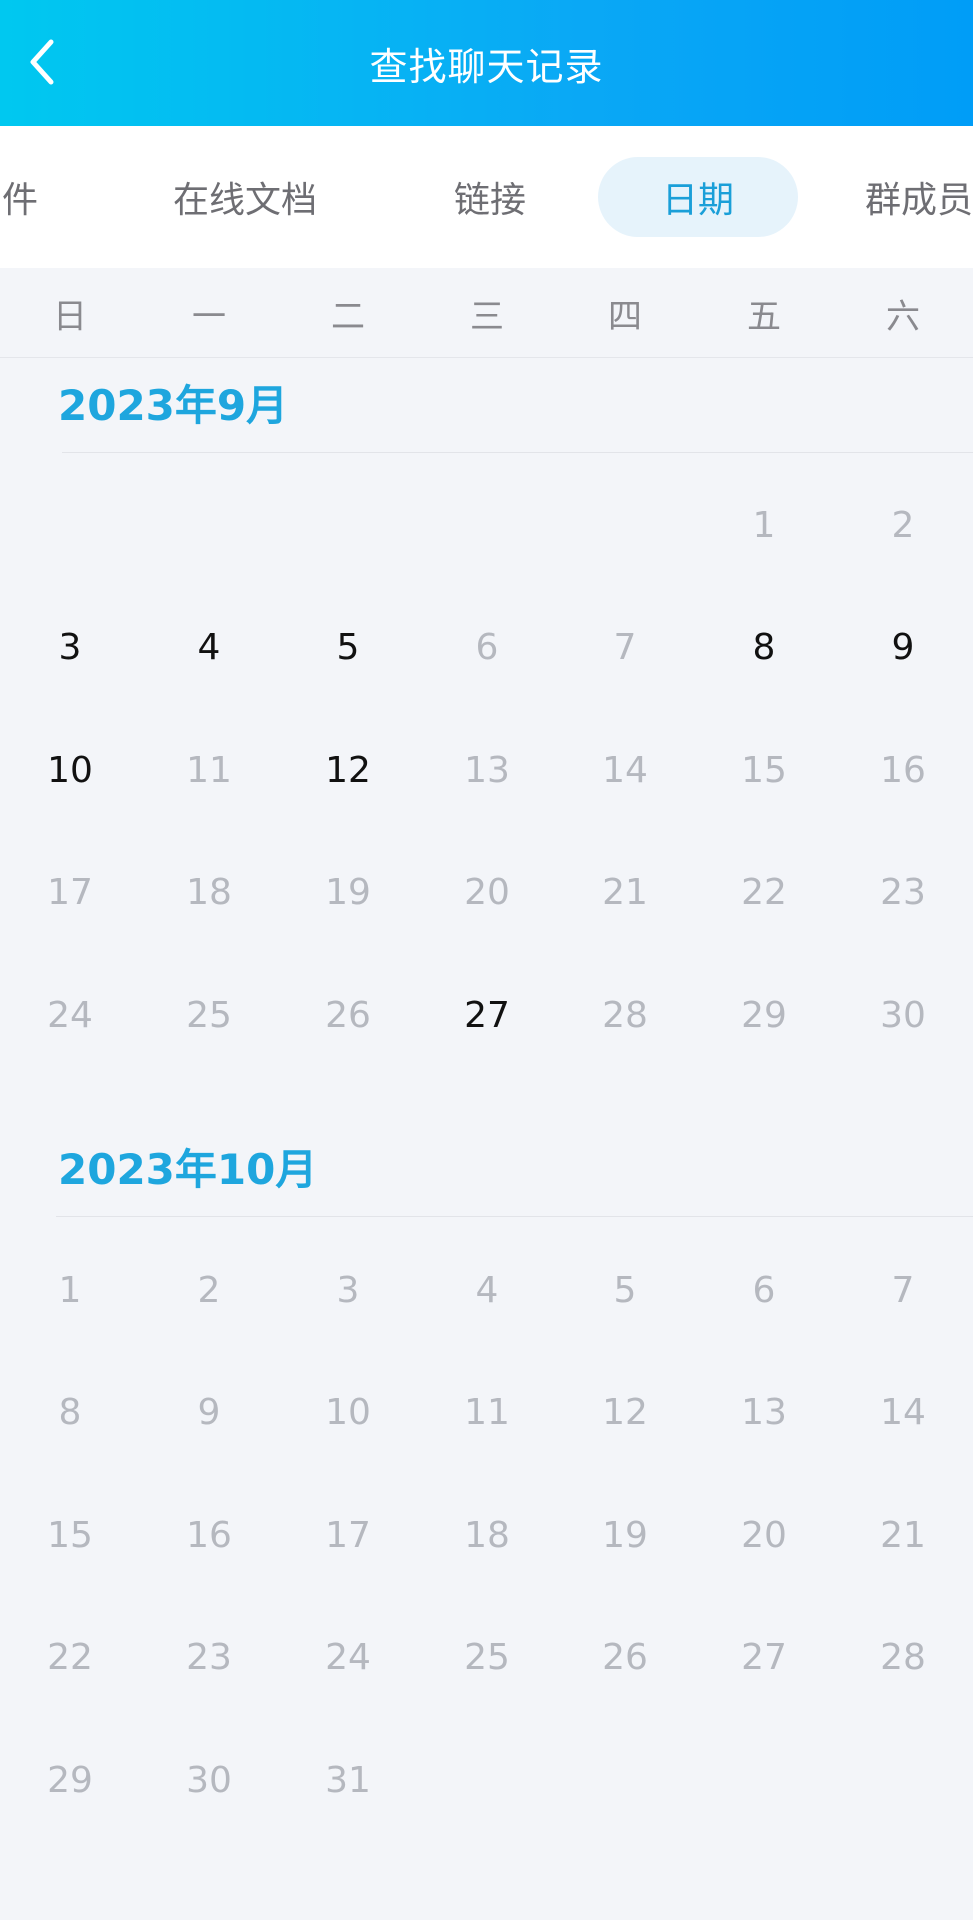 The image size is (973, 1920). Describe the element at coordinates (245, 197) in the screenshot. I see `tab-online-docs: 在线文档` at that location.